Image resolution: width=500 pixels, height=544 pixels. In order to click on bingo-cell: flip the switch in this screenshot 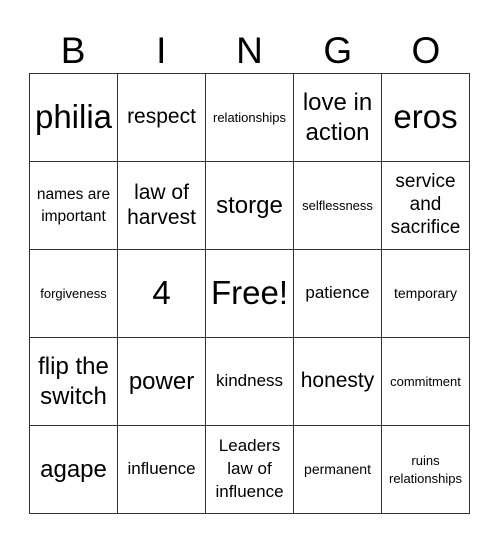, I will do `click(74, 382)`.